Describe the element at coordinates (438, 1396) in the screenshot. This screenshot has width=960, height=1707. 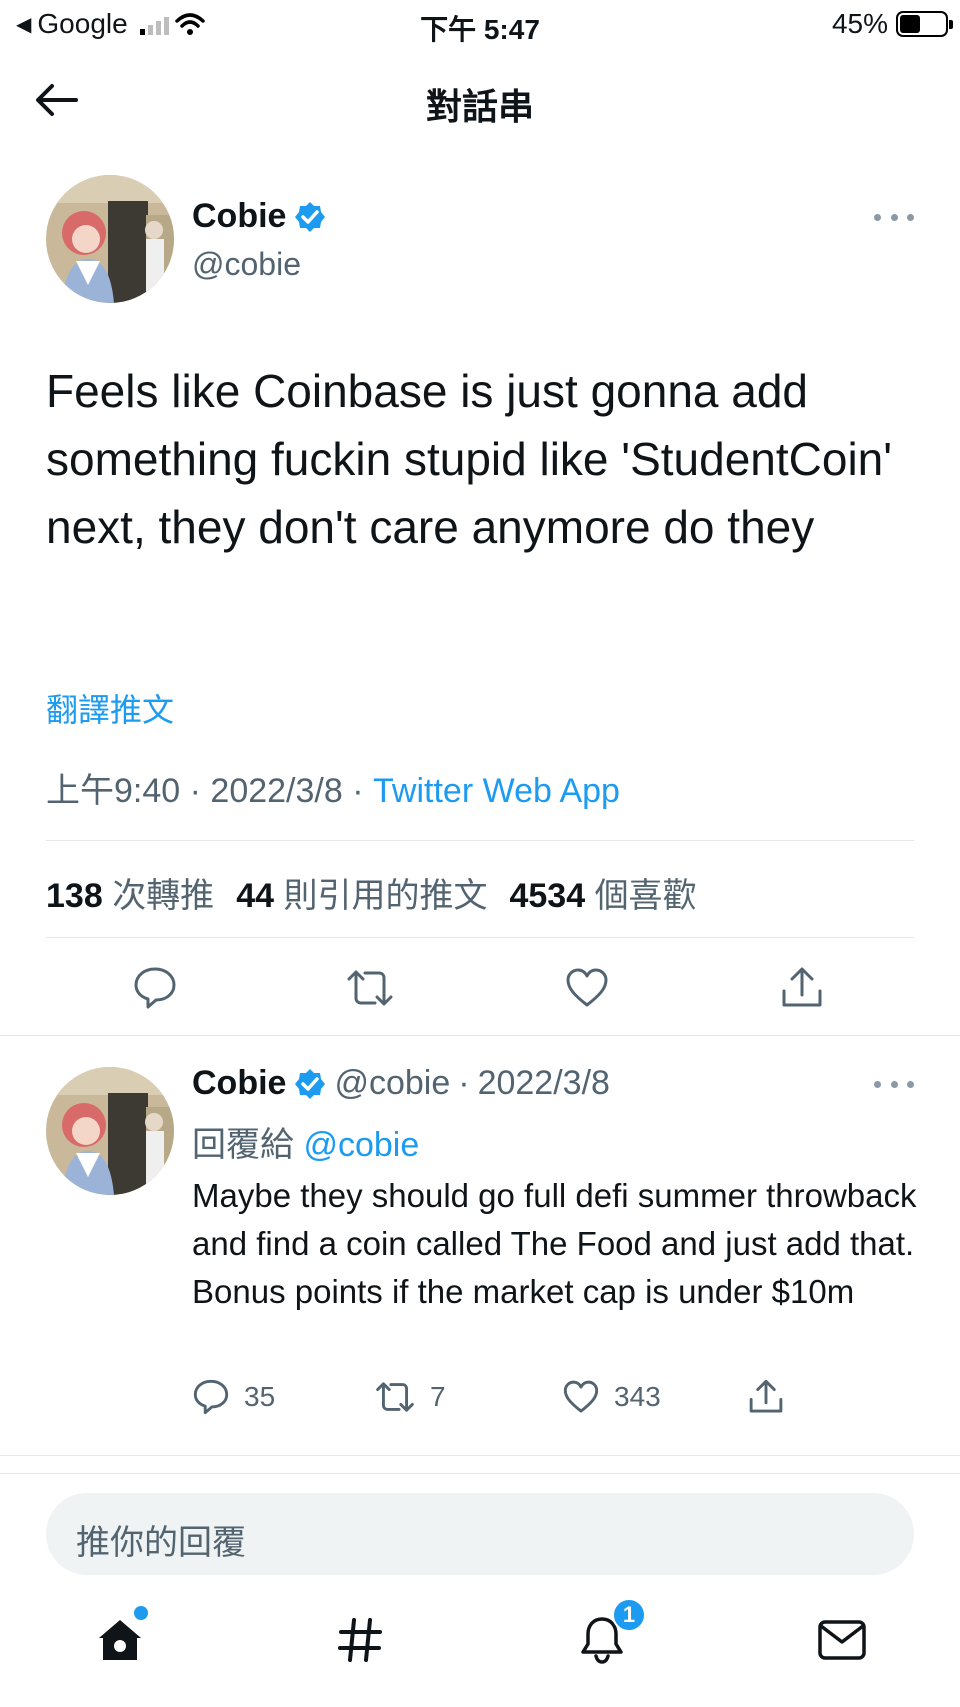
I see `retweet-count: 7` at that location.